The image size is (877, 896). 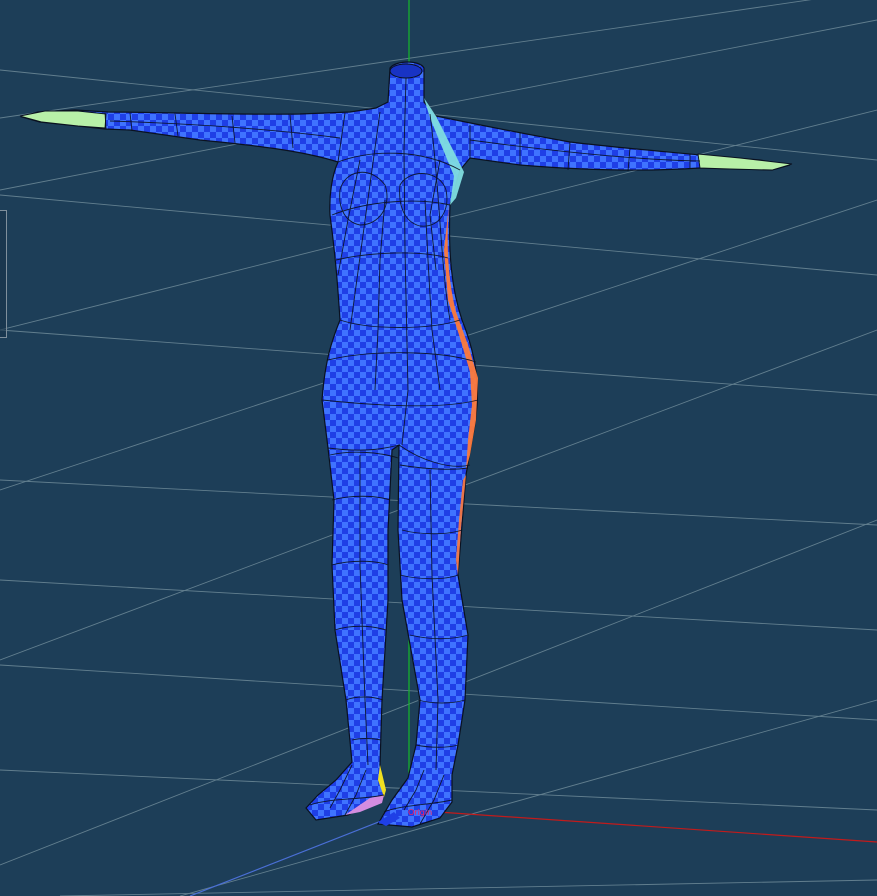 What do you see at coordinates (745, 162) in the screenshot?
I see `right-hand` at bounding box center [745, 162].